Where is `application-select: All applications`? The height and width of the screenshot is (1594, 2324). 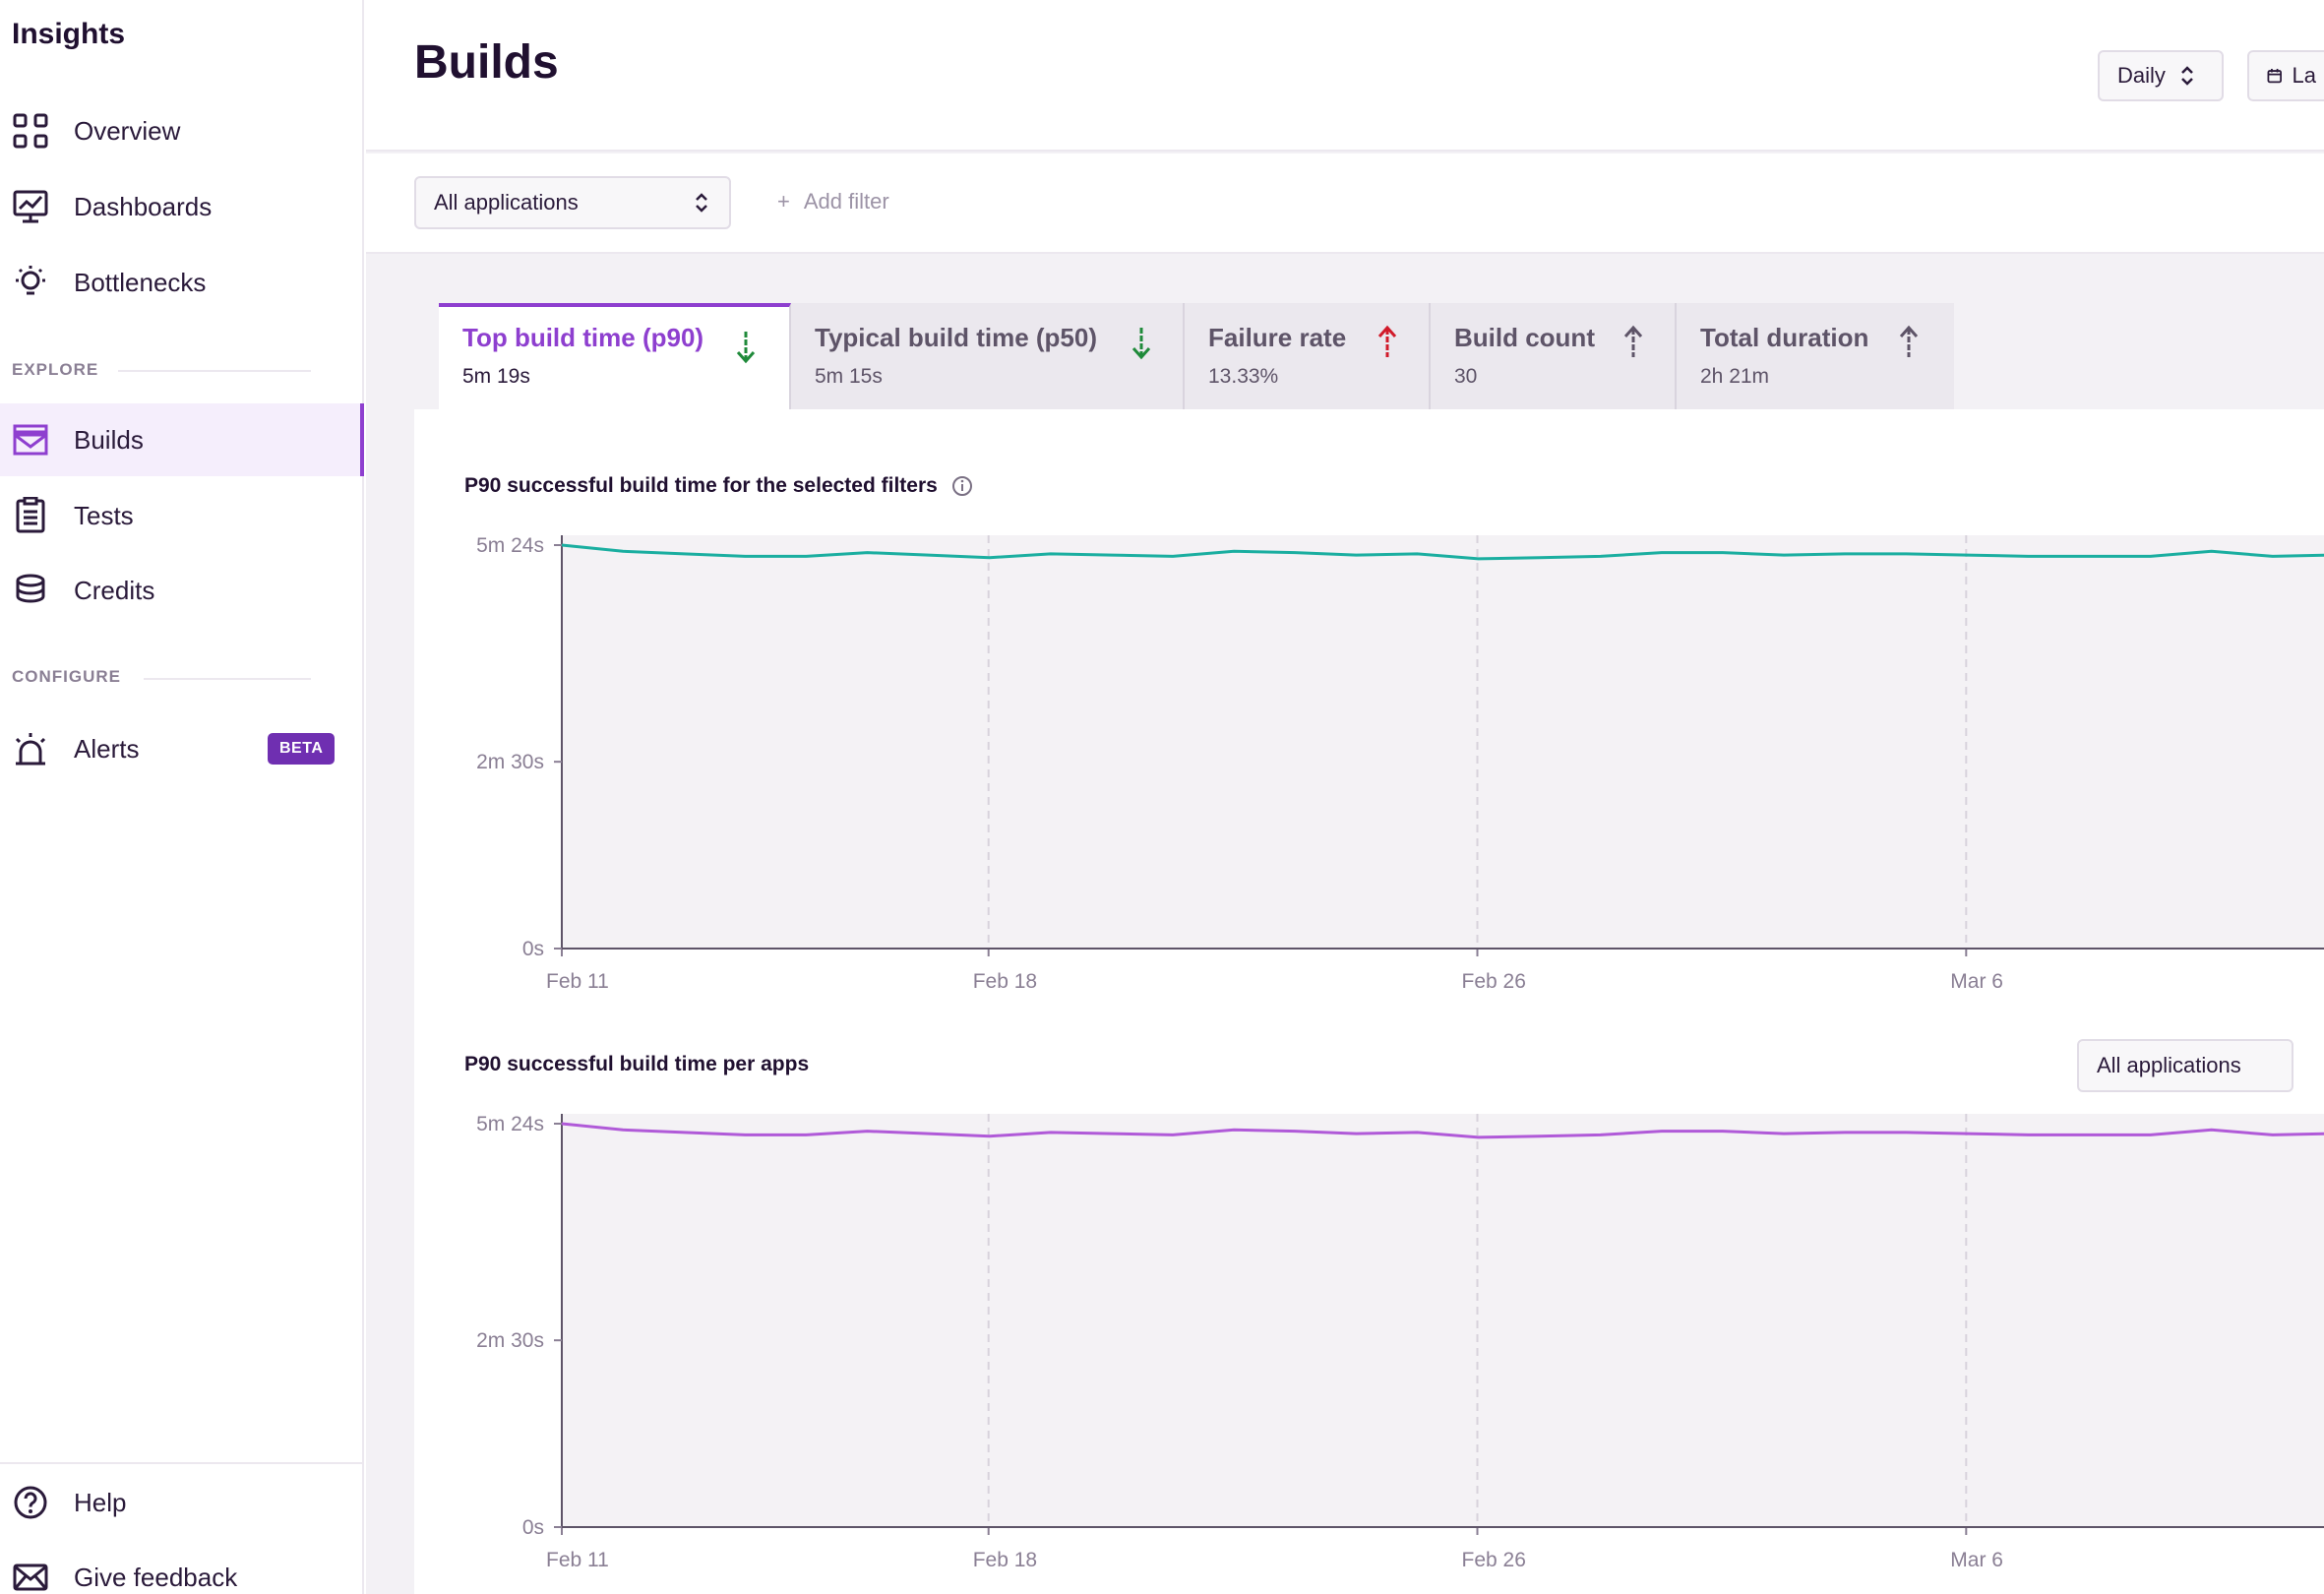 application-select: All applications is located at coordinates (572, 203).